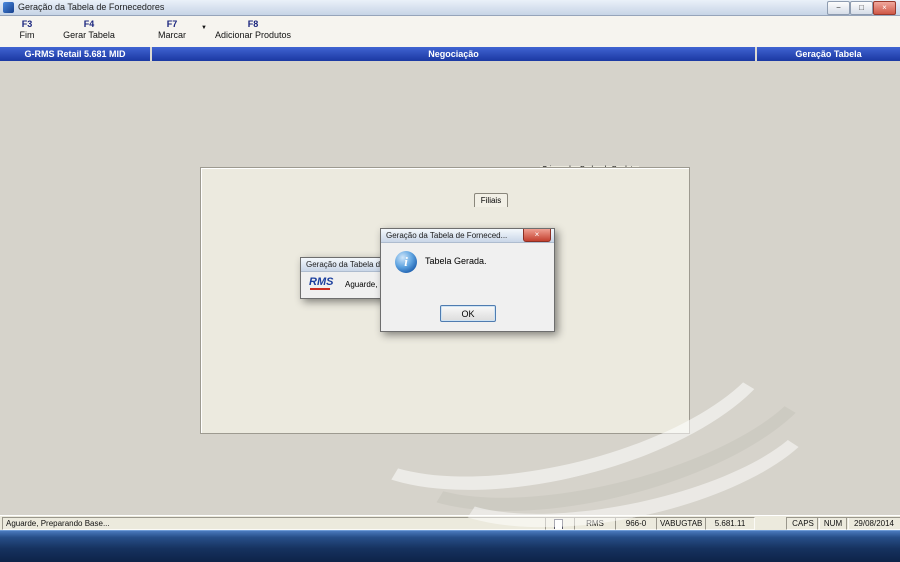 The width and height of the screenshot is (900, 562). What do you see at coordinates (171, 35) in the screenshot?
I see `marcar-label: Marcar` at bounding box center [171, 35].